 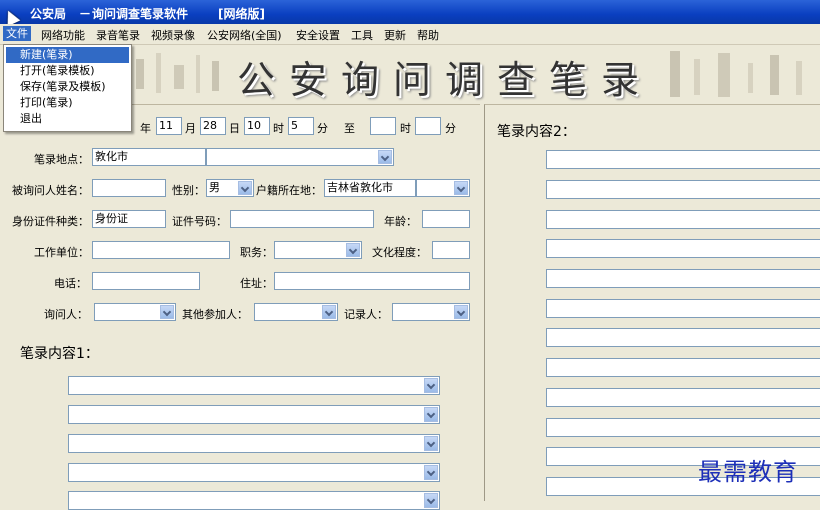 What do you see at coordinates (257, 126) in the screenshot?
I see `hour-input: 10` at bounding box center [257, 126].